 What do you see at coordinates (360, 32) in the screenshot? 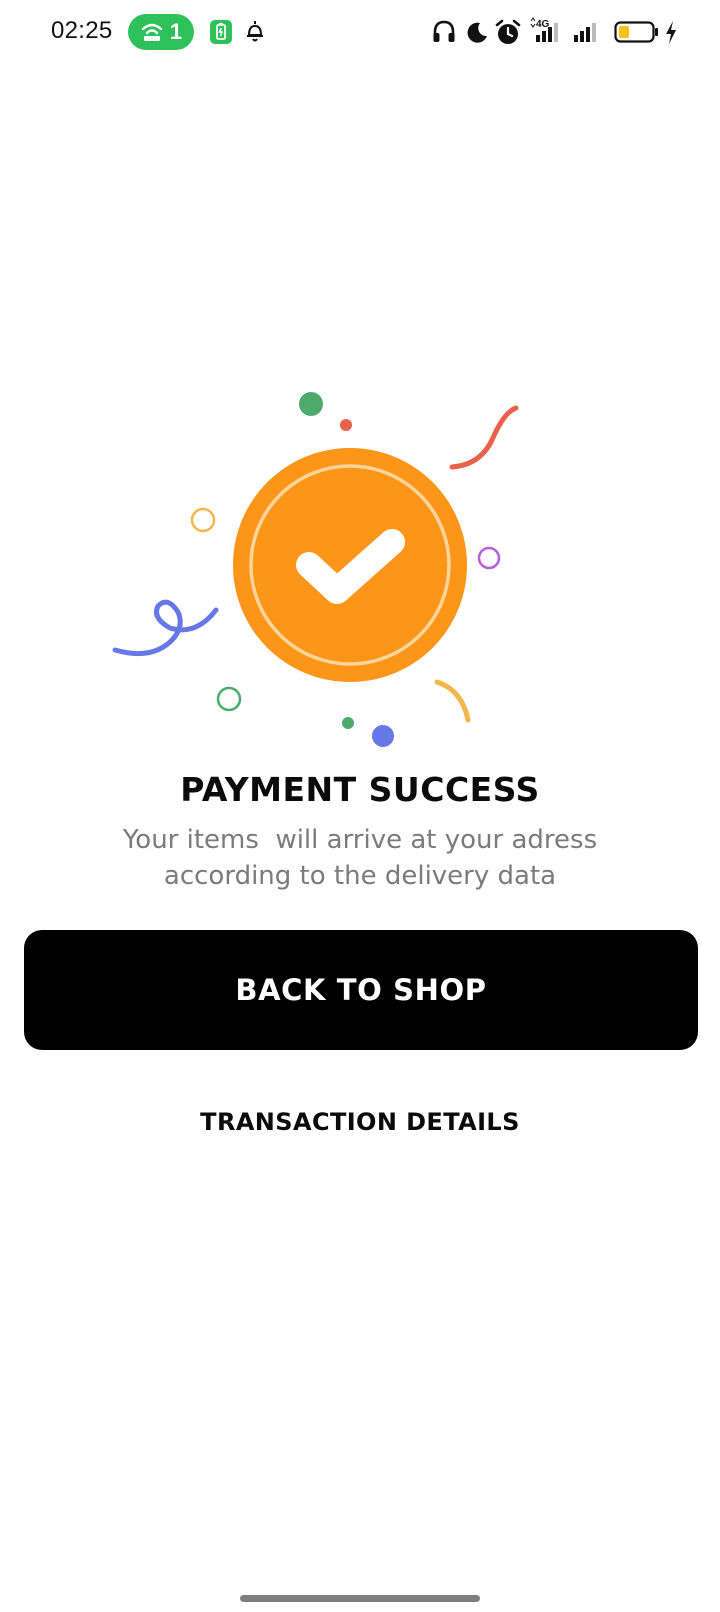
I see `status-bar: 02:25 1 4G` at bounding box center [360, 32].